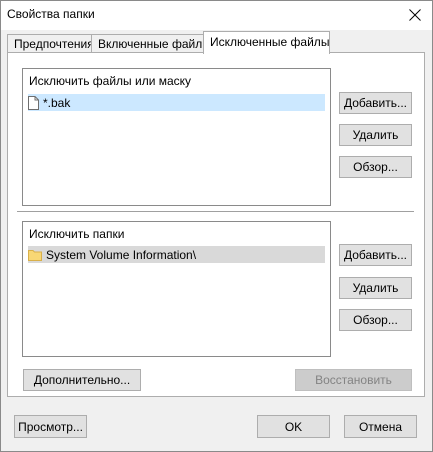 This screenshot has width=433, height=452. I want to click on remove-folder-label: Удалить, so click(375, 288).